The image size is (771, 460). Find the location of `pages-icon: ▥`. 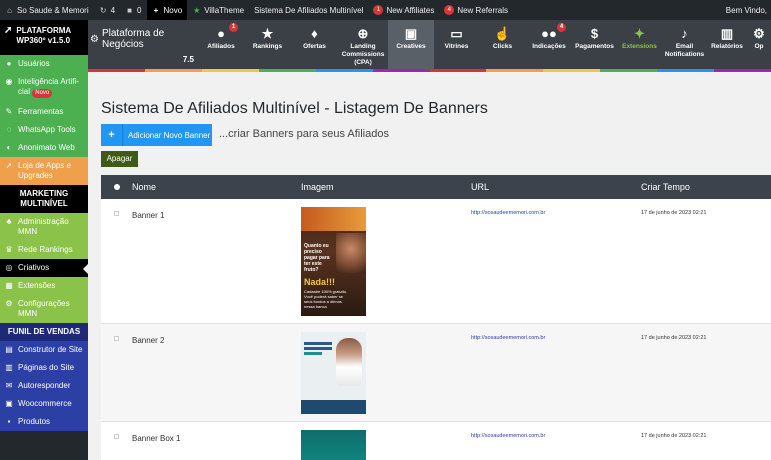

pages-icon: ▥ is located at coordinates (9, 367).